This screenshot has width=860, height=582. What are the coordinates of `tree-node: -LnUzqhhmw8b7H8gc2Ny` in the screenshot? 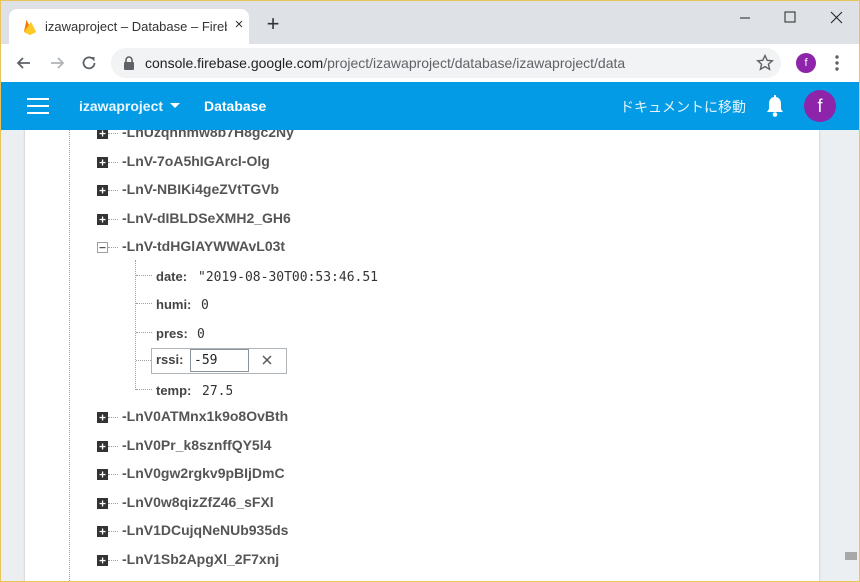 It's located at (396, 138).